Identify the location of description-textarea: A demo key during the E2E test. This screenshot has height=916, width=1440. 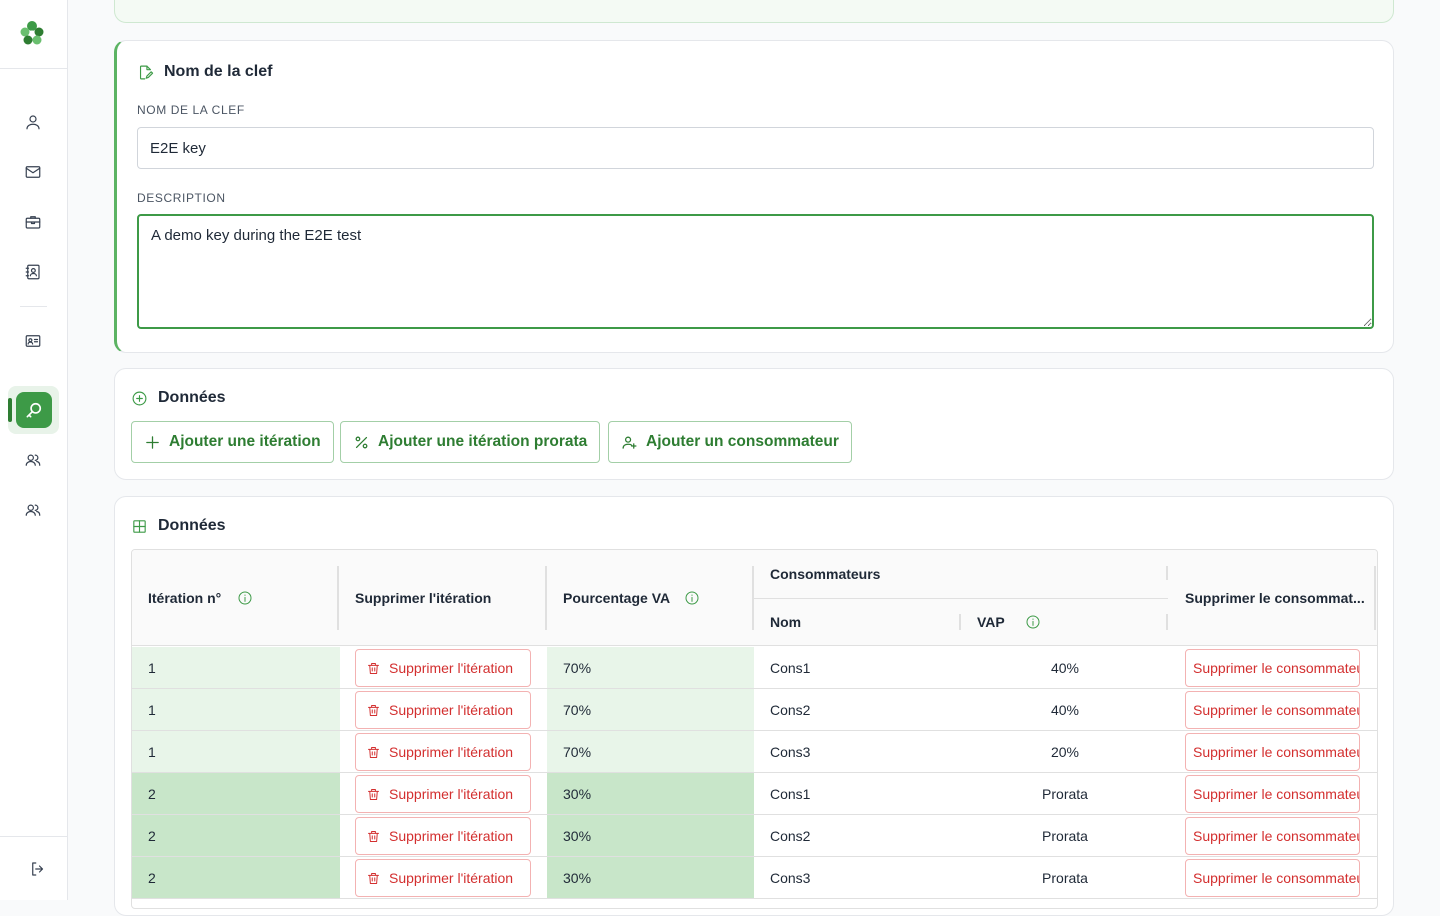
(755, 271).